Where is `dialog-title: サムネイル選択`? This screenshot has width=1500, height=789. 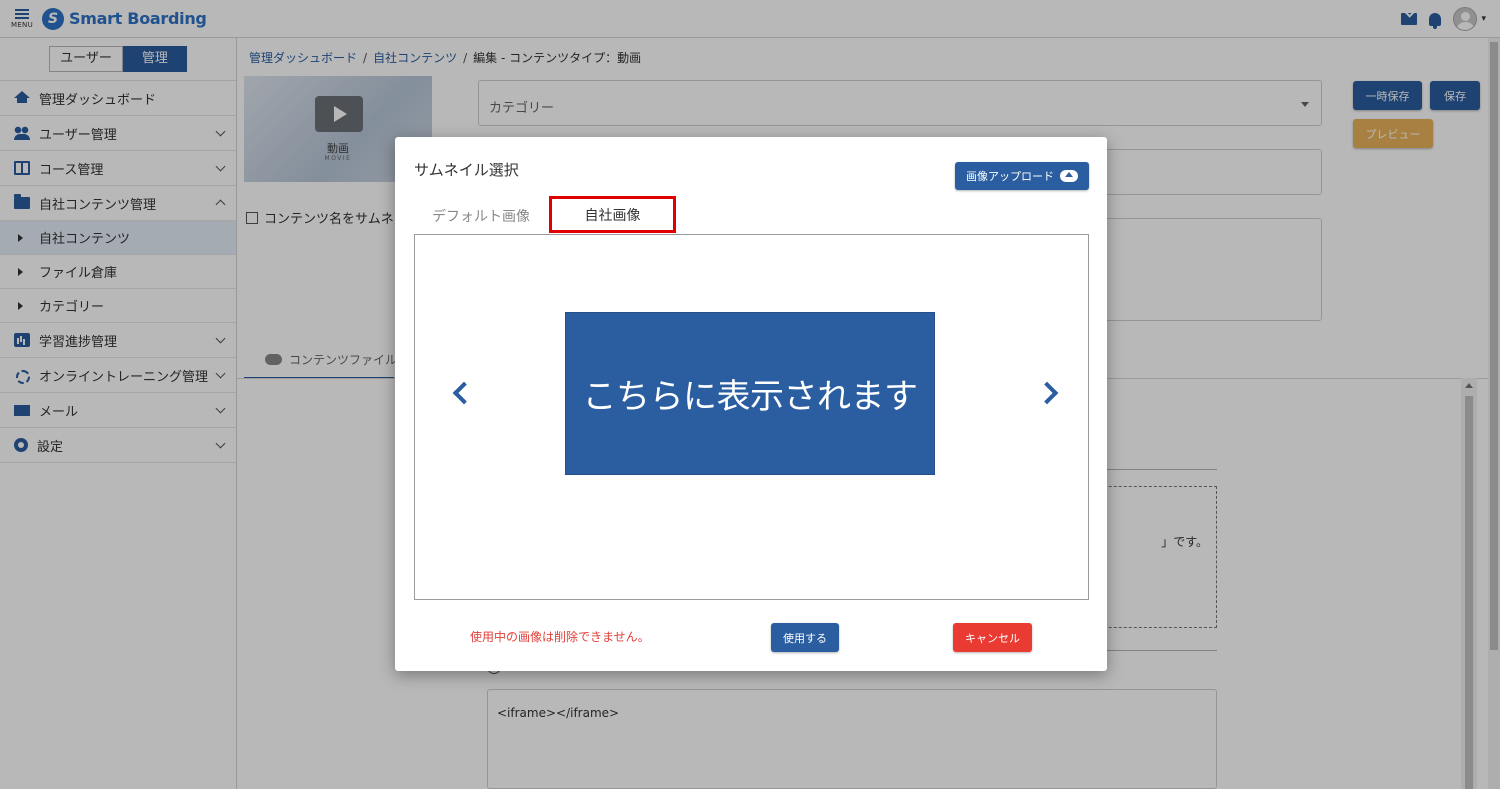
dialog-title: サムネイル選択 is located at coordinates (466, 170).